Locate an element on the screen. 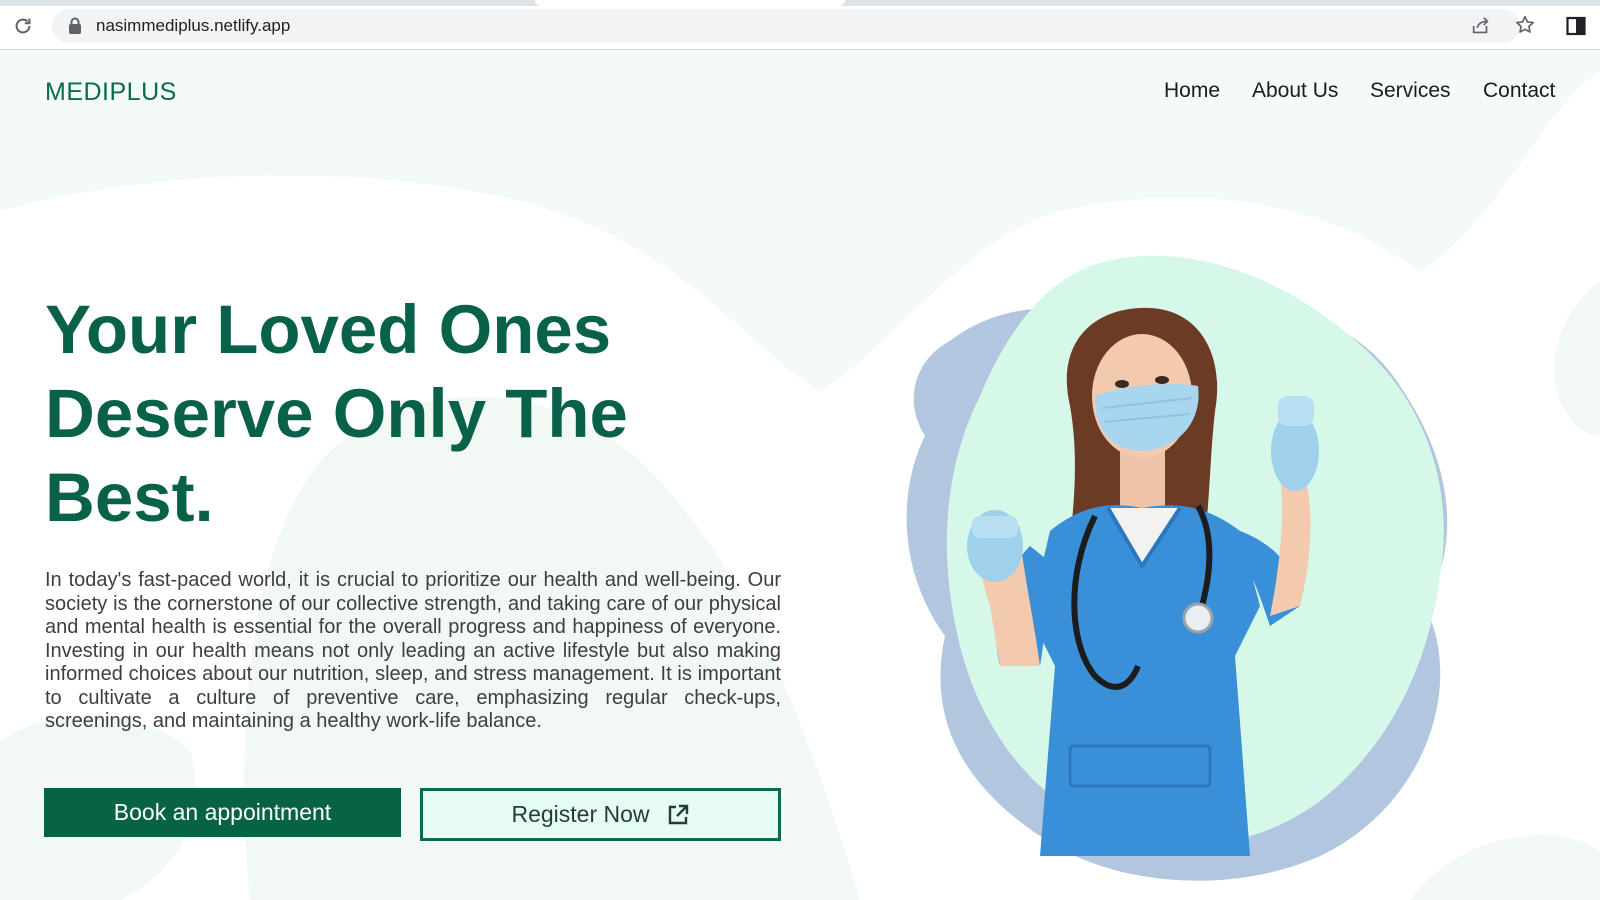 This screenshot has width=1600, height=900. external-link-icon is located at coordinates (678, 814).